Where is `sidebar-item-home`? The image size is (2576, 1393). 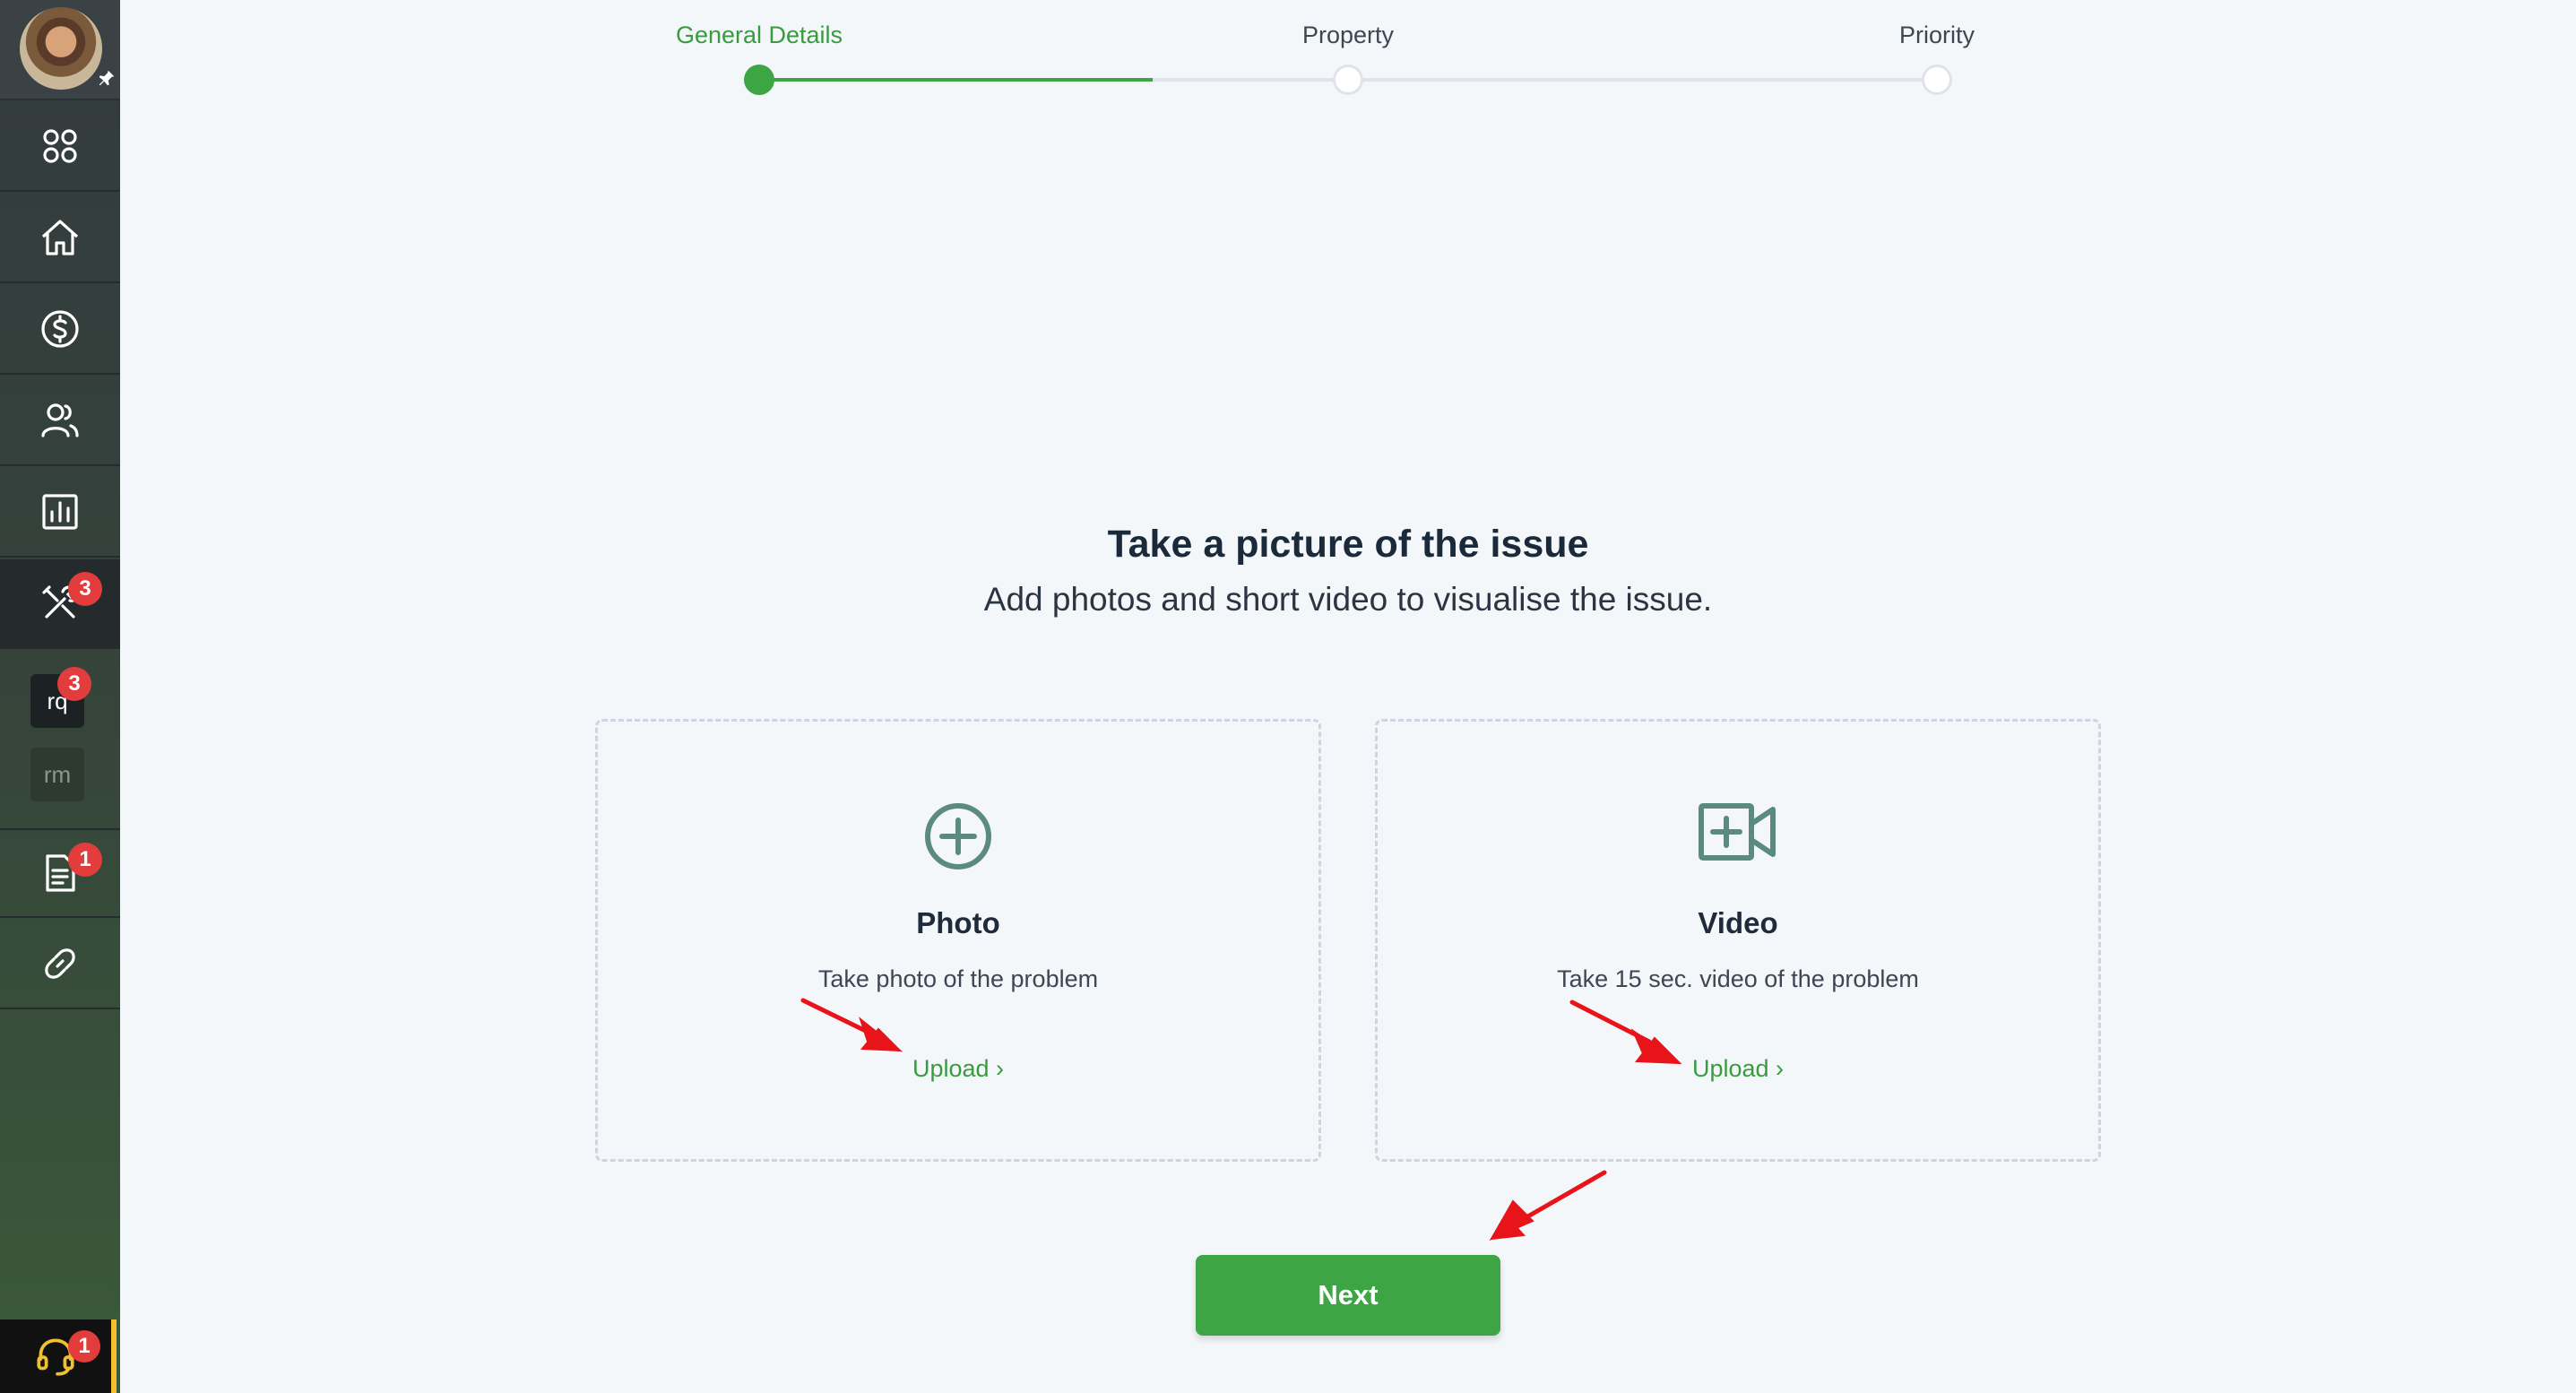 sidebar-item-home is located at coordinates (60, 238).